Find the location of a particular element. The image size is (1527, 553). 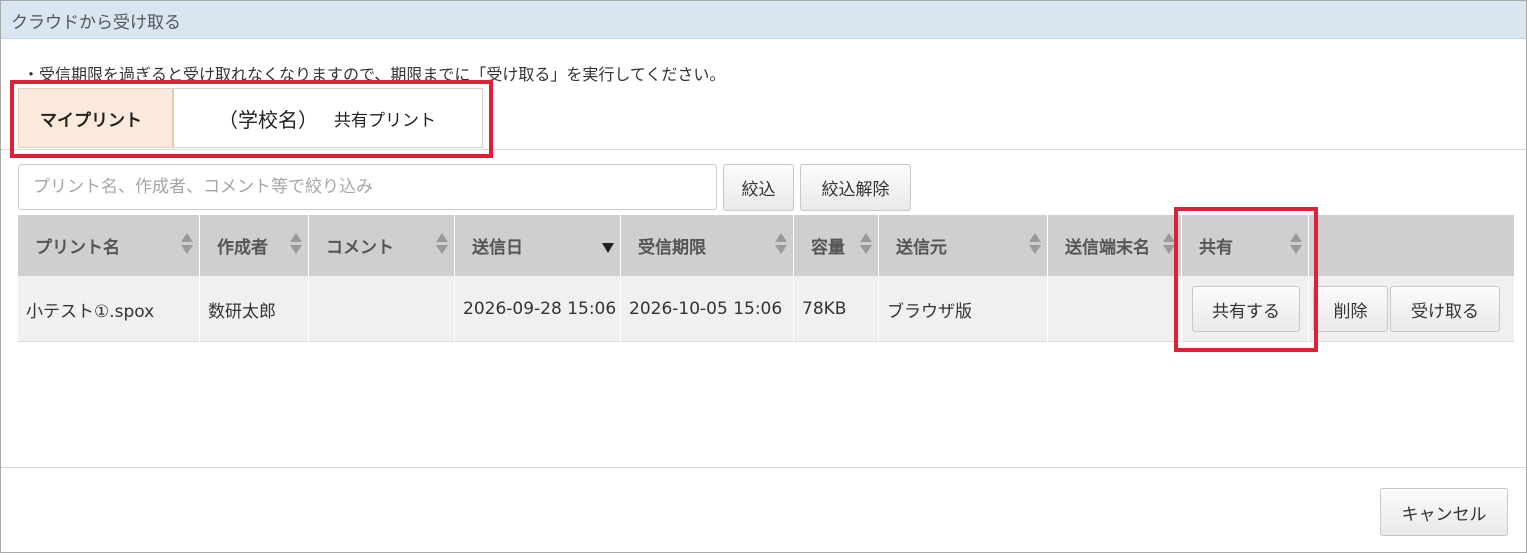

column-header-print-name: プリント名 is located at coordinates (109, 245).